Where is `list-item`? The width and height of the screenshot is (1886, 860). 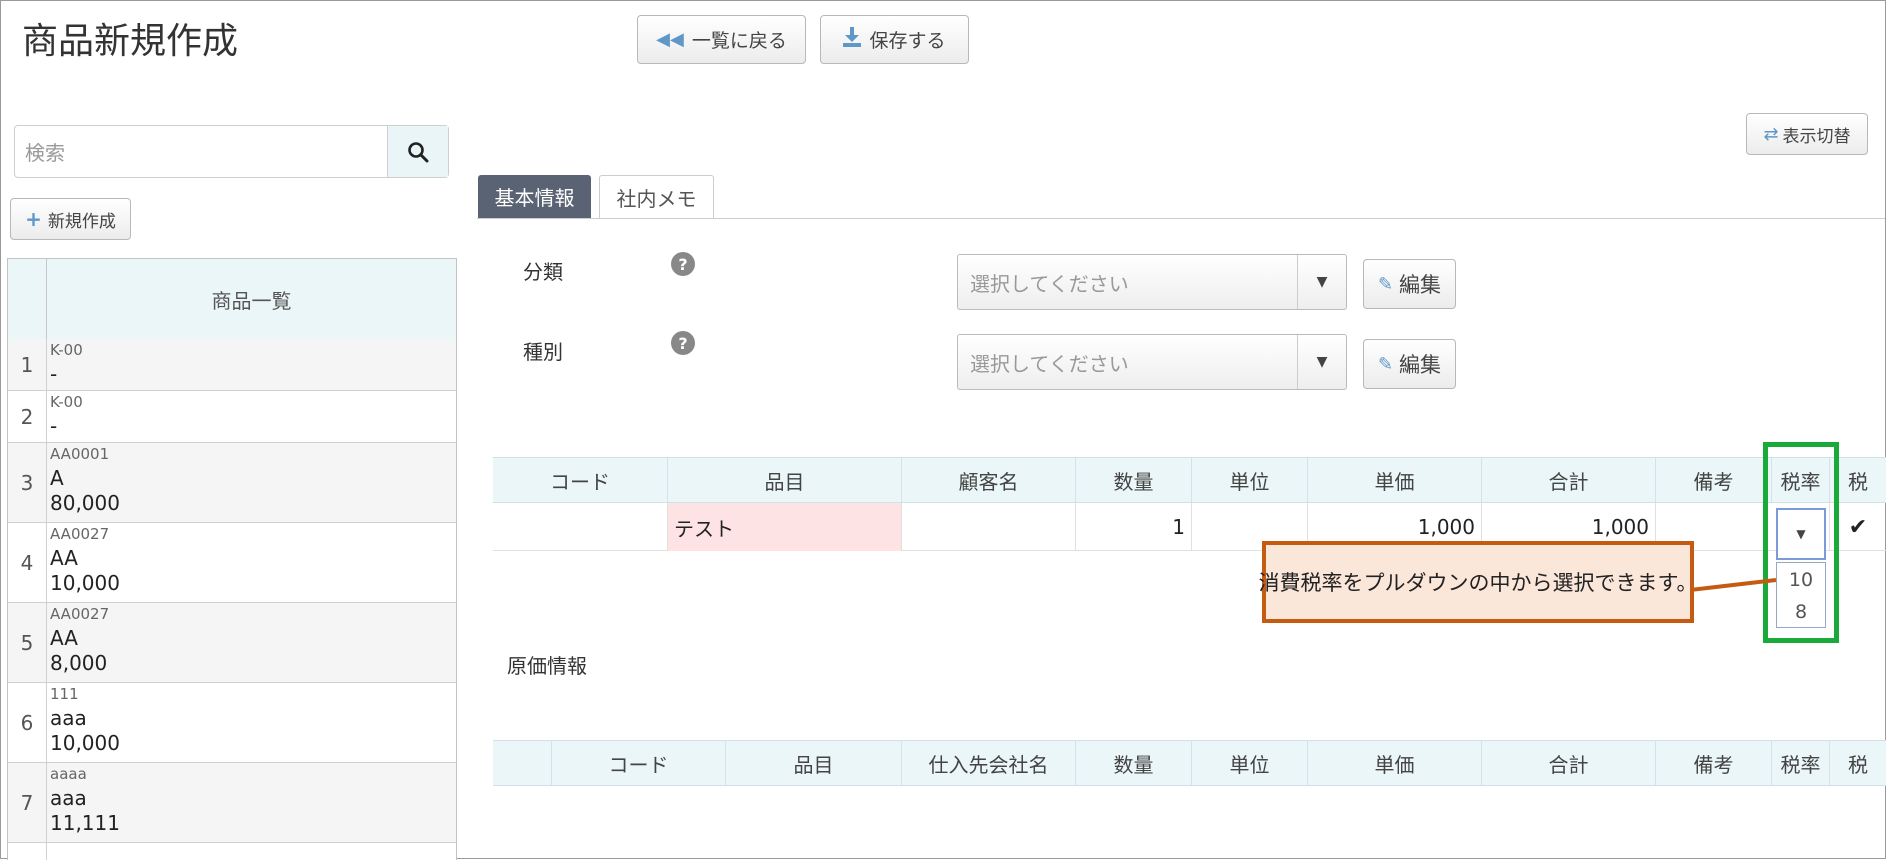 list-item is located at coordinates (232, 851).